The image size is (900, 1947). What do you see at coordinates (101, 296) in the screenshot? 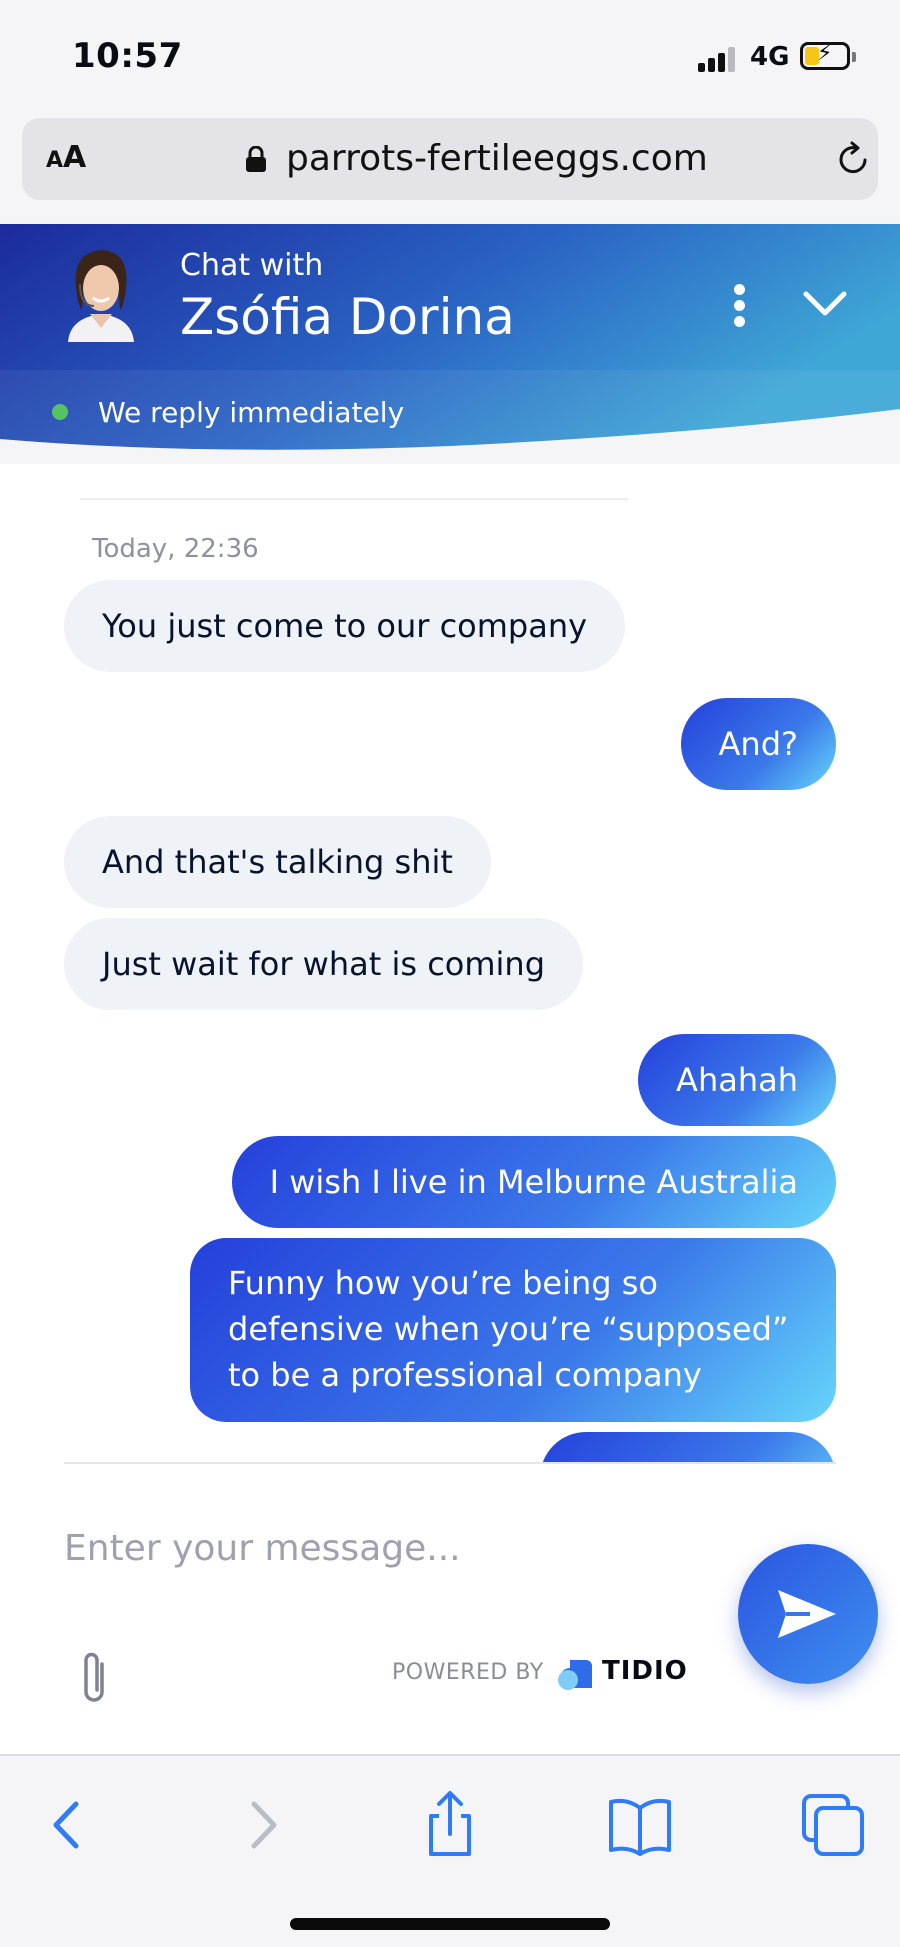
I see `agent-avatar` at bounding box center [101, 296].